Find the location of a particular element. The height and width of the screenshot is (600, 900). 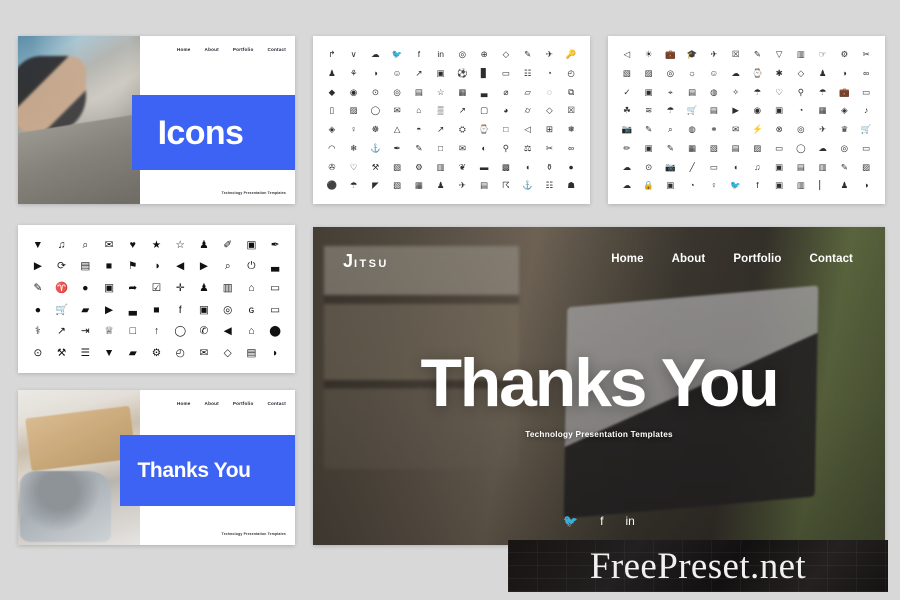

icon-cell-21: ⏻ is located at coordinates (251, 266).